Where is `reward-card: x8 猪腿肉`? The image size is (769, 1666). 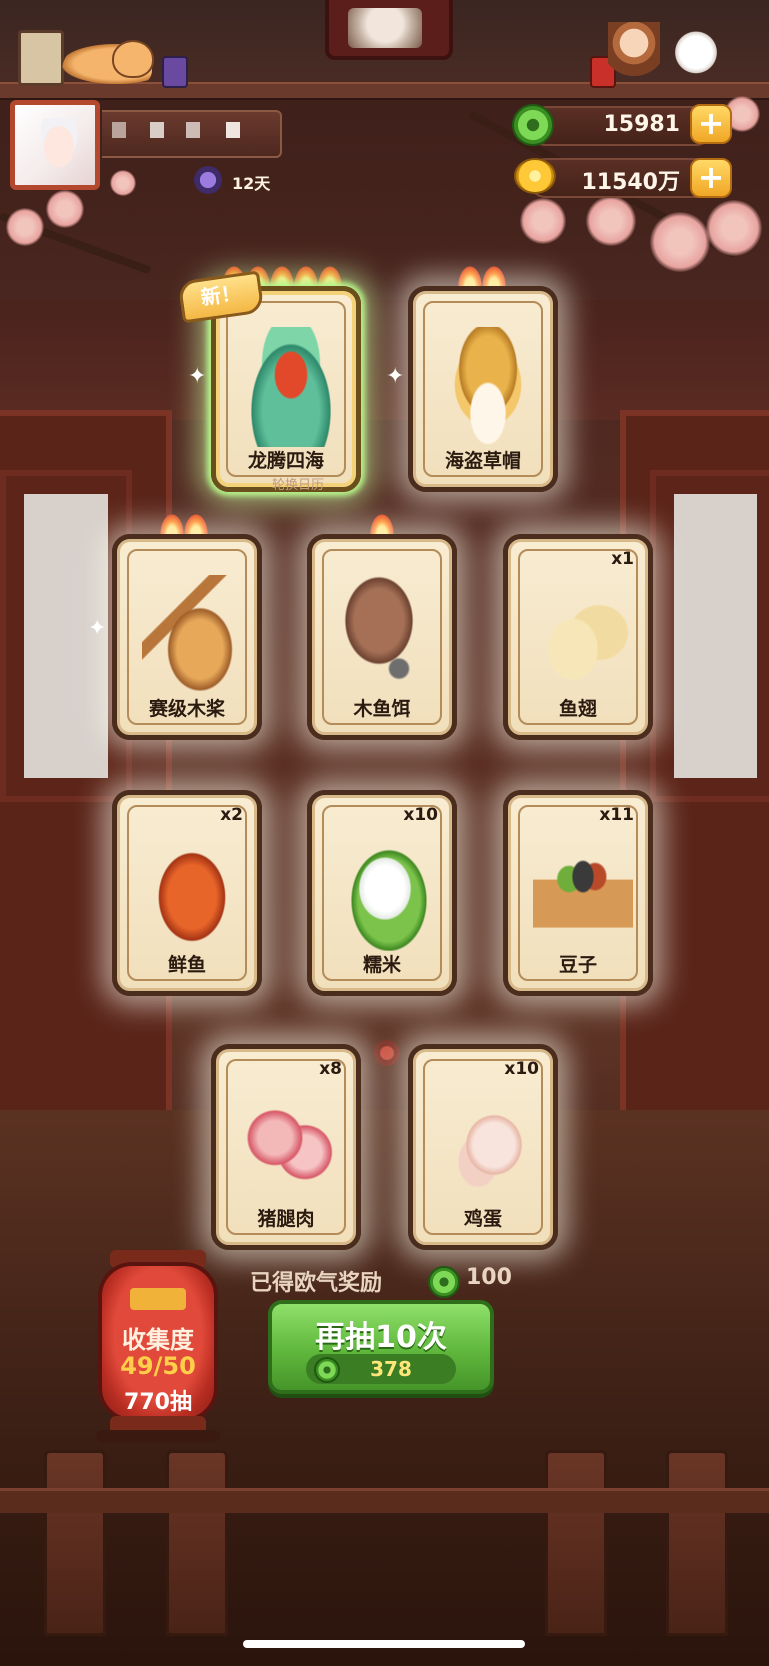
reward-card: x8 猪腿肉 is located at coordinates (286, 1147).